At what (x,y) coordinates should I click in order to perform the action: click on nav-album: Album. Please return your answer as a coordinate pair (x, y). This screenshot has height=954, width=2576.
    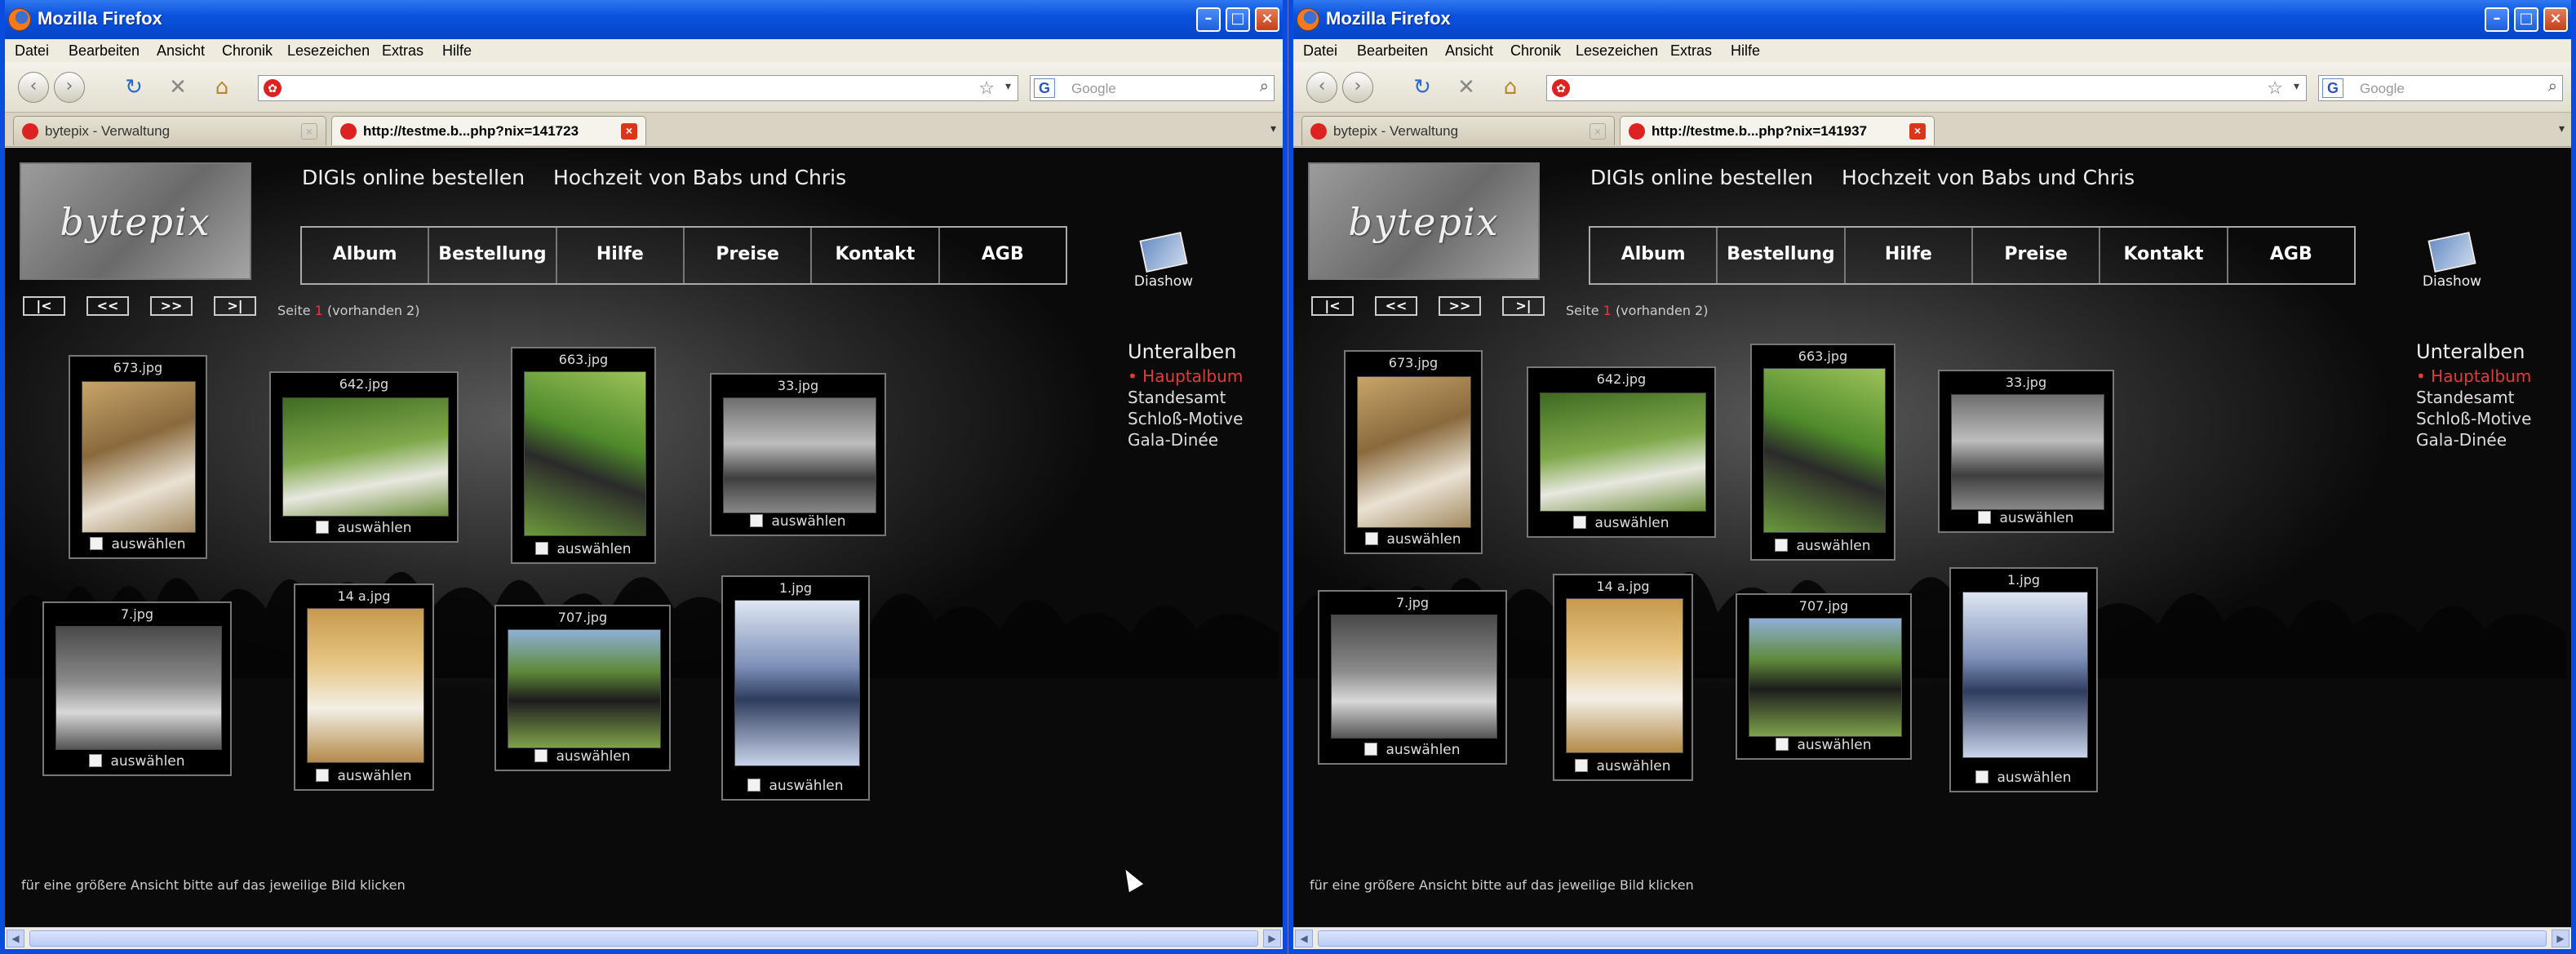
    Looking at the image, I should click on (1654, 255).